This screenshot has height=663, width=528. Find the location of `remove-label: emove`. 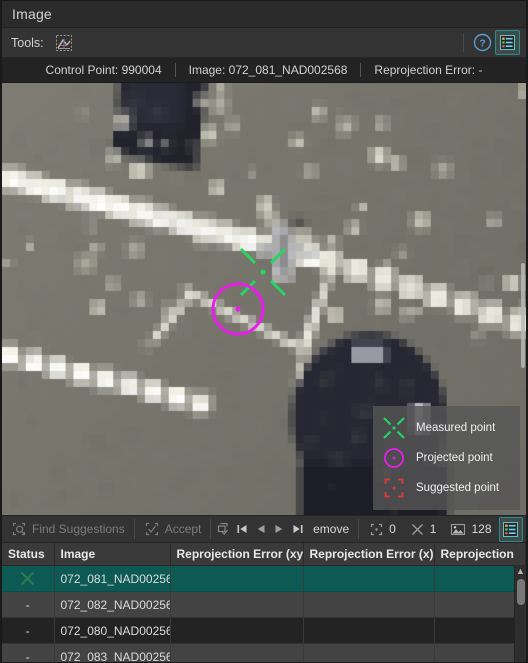

remove-label: emove is located at coordinates (331, 529).